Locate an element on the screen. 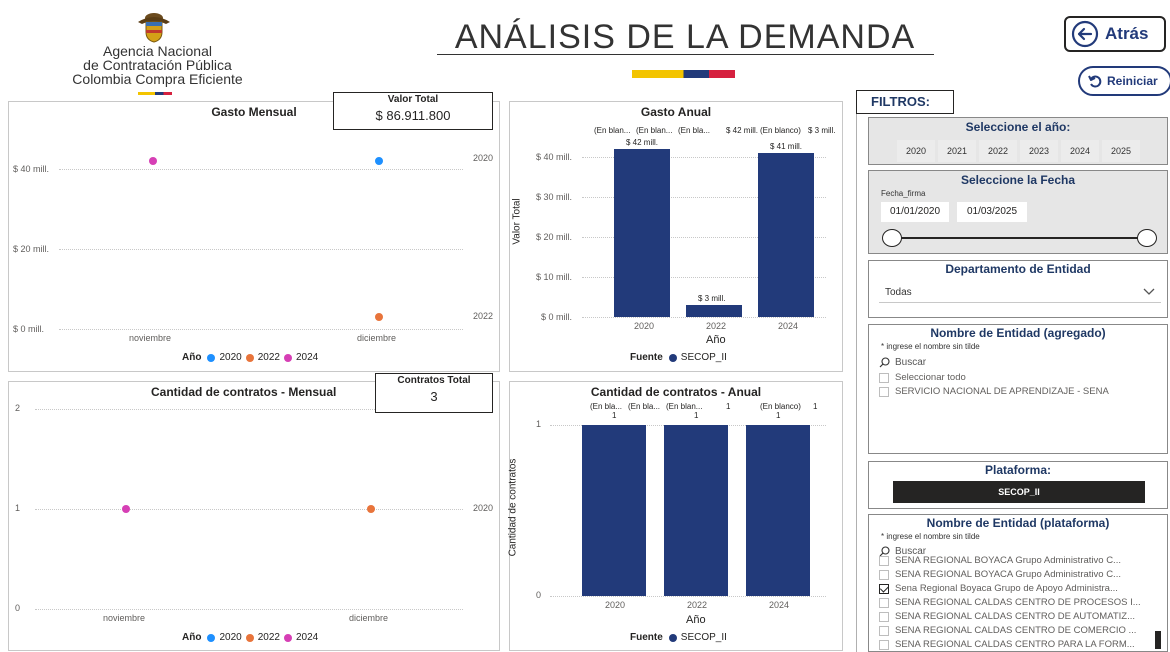 The image size is (1170, 652). list-item: SERVICIO NACIONAL DE APRENDIZAJE - SENA is located at coordinates (1021, 391).